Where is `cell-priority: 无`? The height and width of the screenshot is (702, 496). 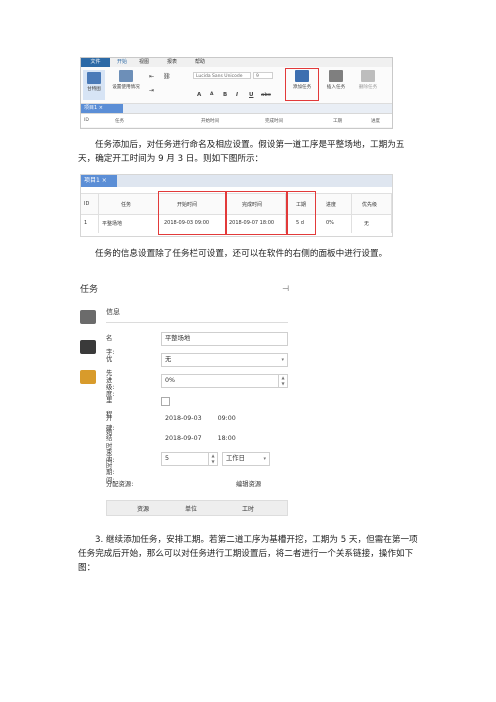 cell-priority: 无 is located at coordinates (372, 223).